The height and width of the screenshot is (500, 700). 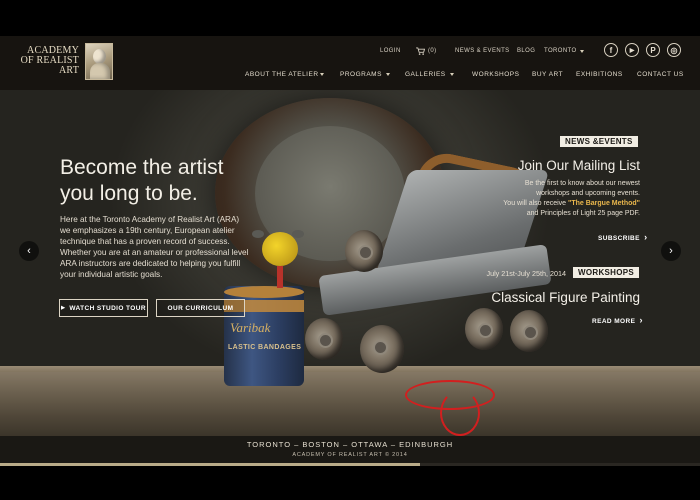 What do you see at coordinates (599, 141) in the screenshot?
I see `news-events-tag: NEWS &EVENTS` at bounding box center [599, 141].